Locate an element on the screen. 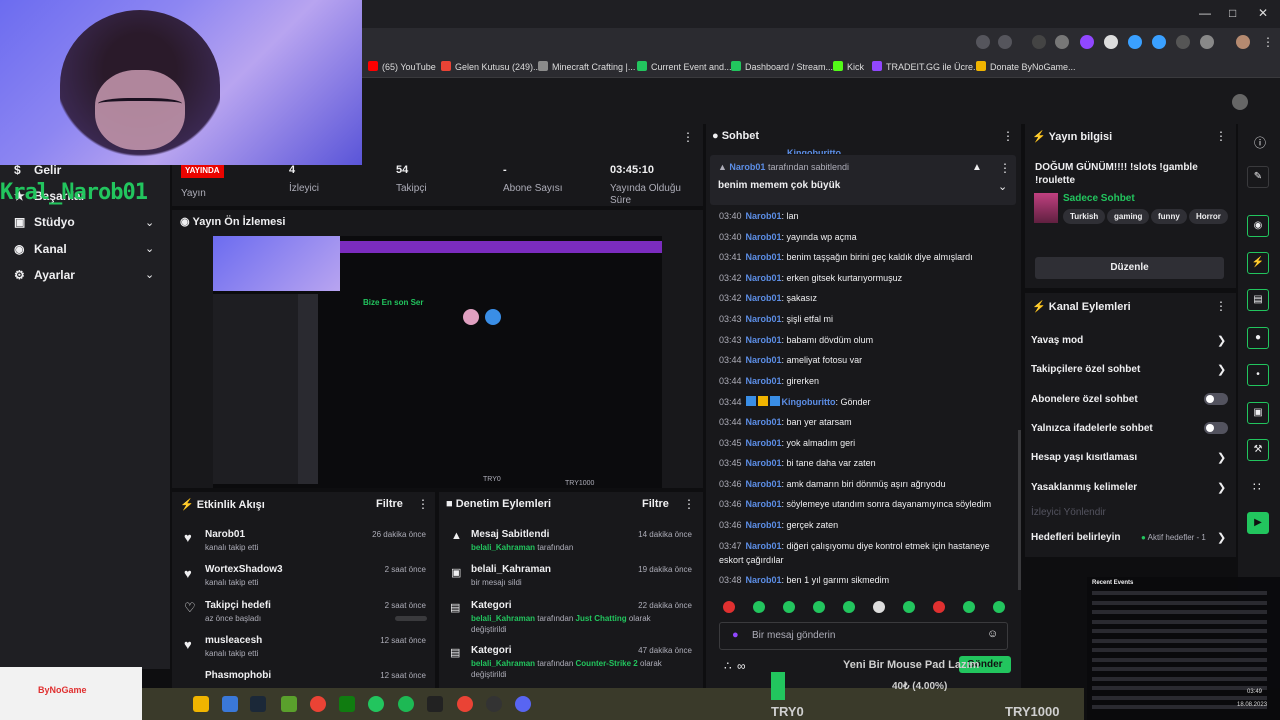  wrench-icon: ⚒ is located at coordinates (1258, 450).